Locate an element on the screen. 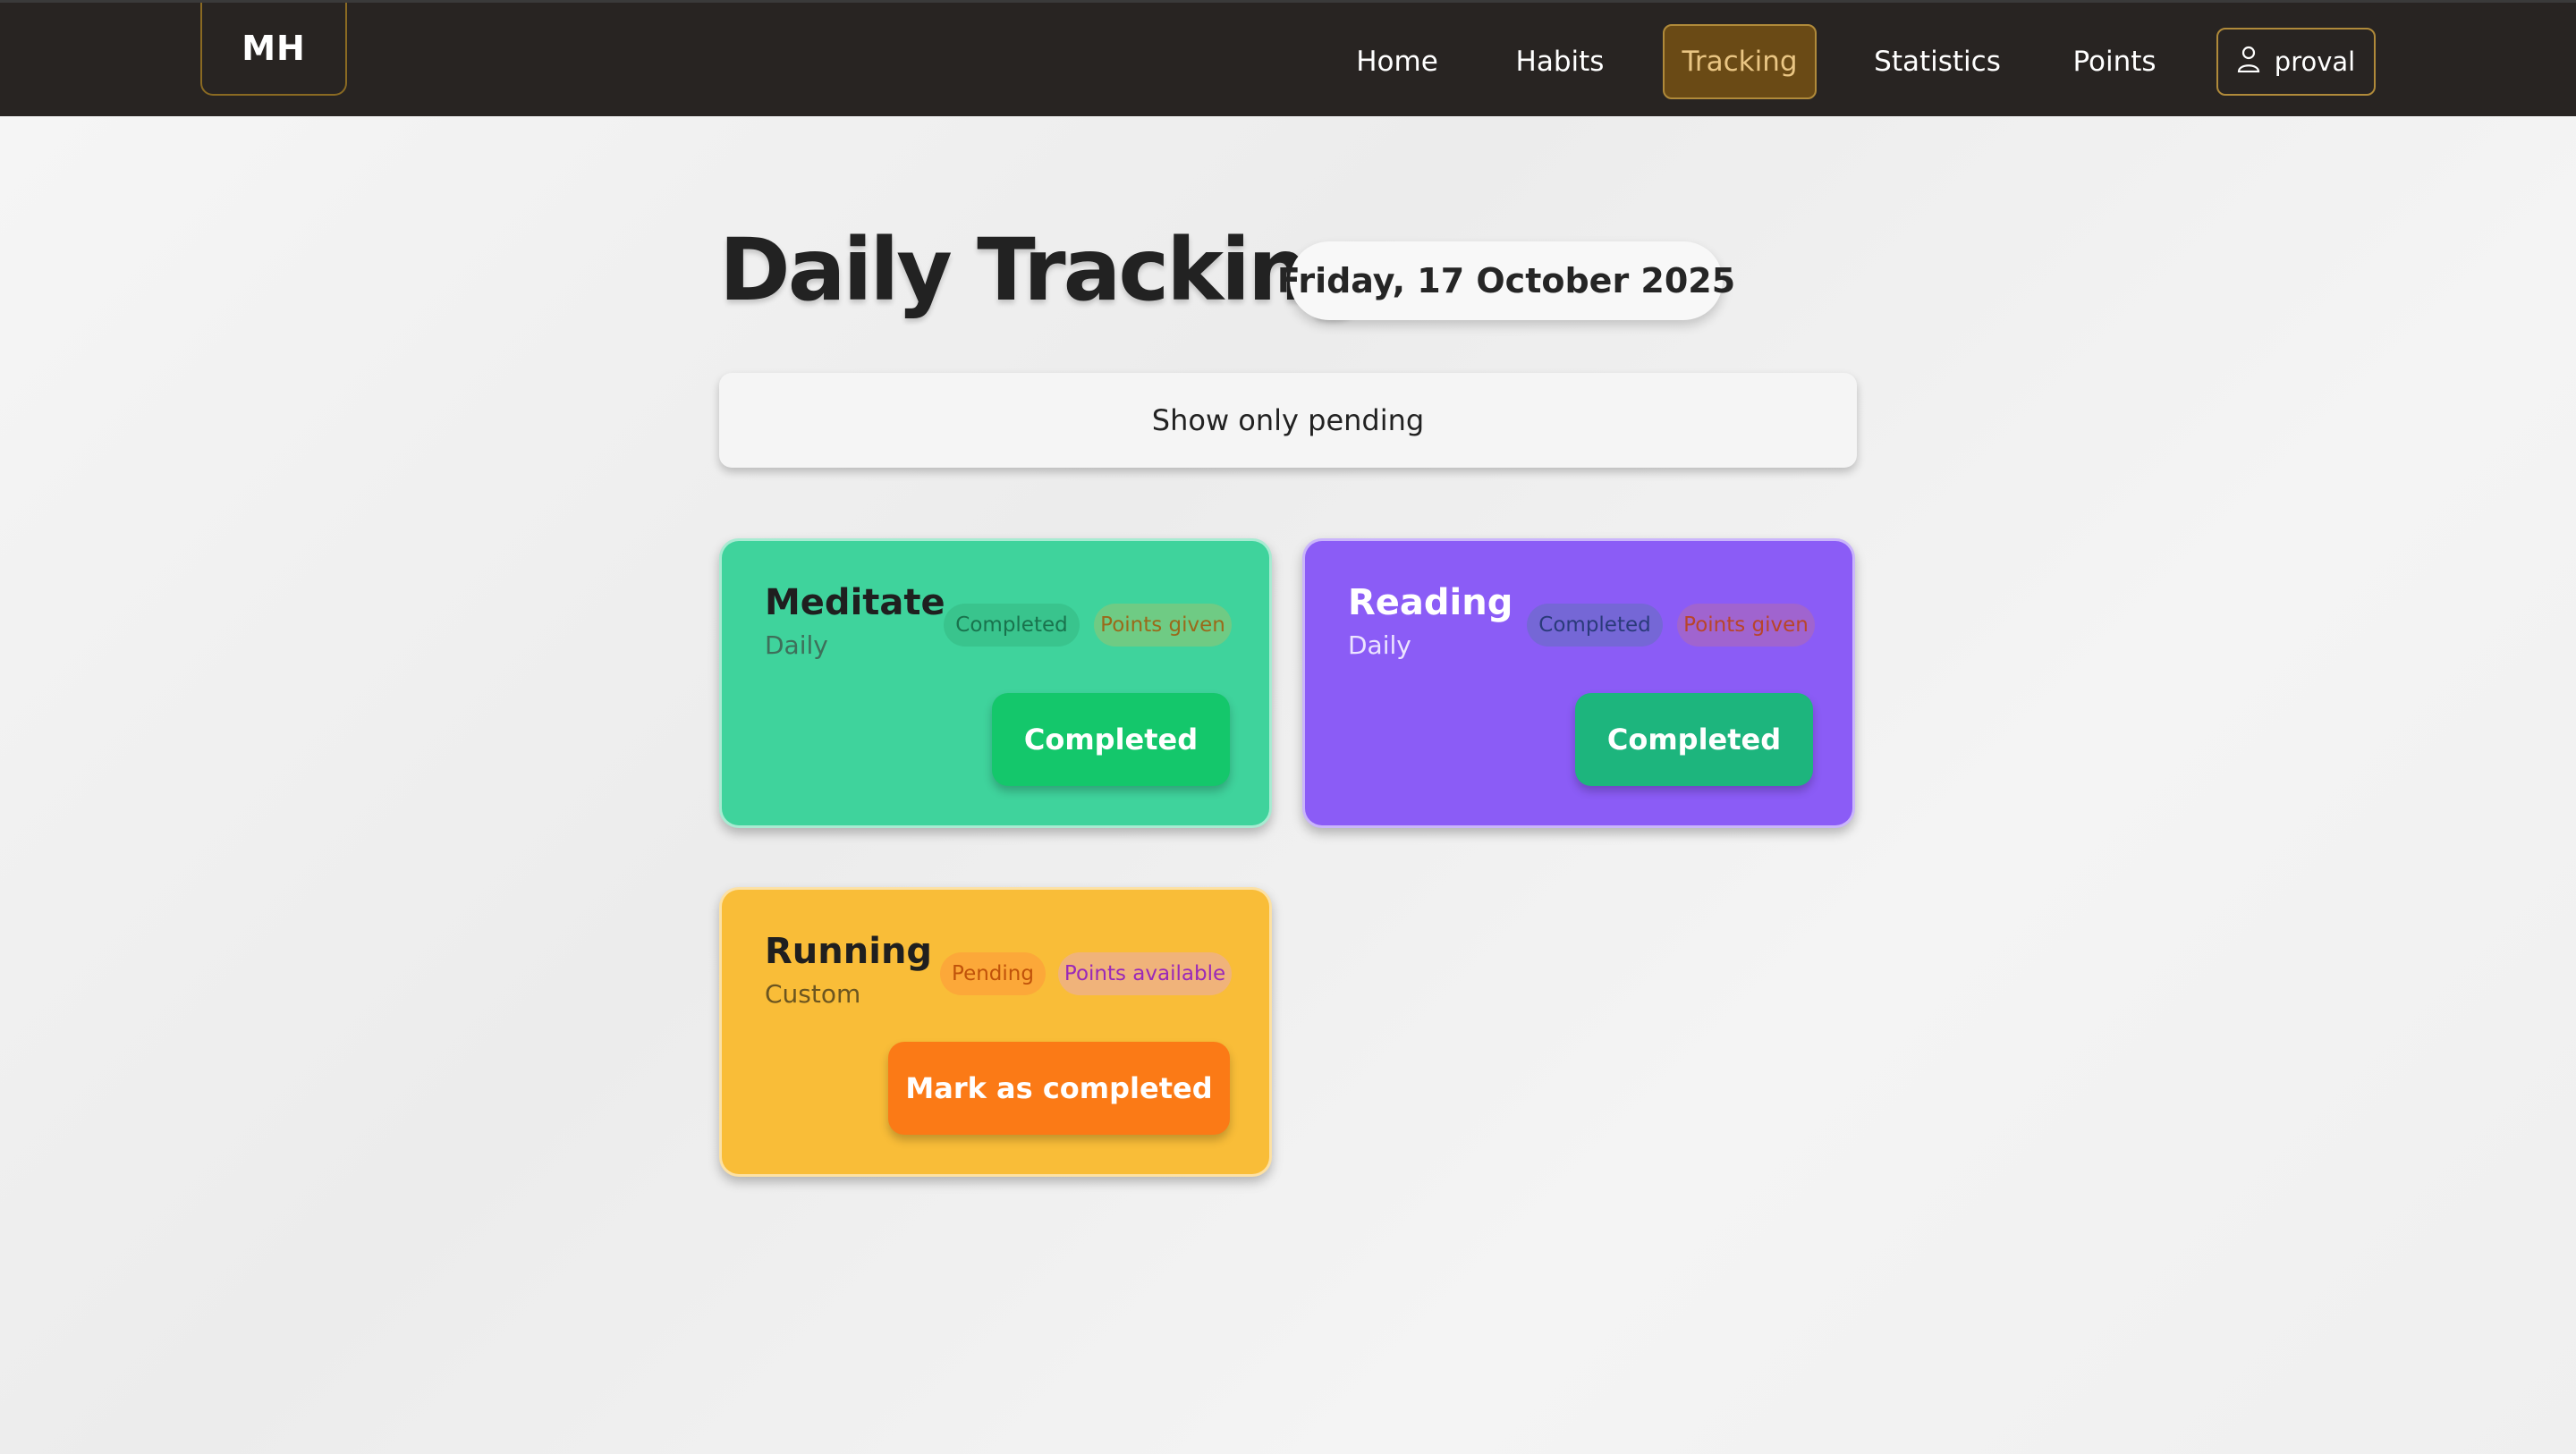  nav-link-tracking: Tracking is located at coordinates (1740, 61).